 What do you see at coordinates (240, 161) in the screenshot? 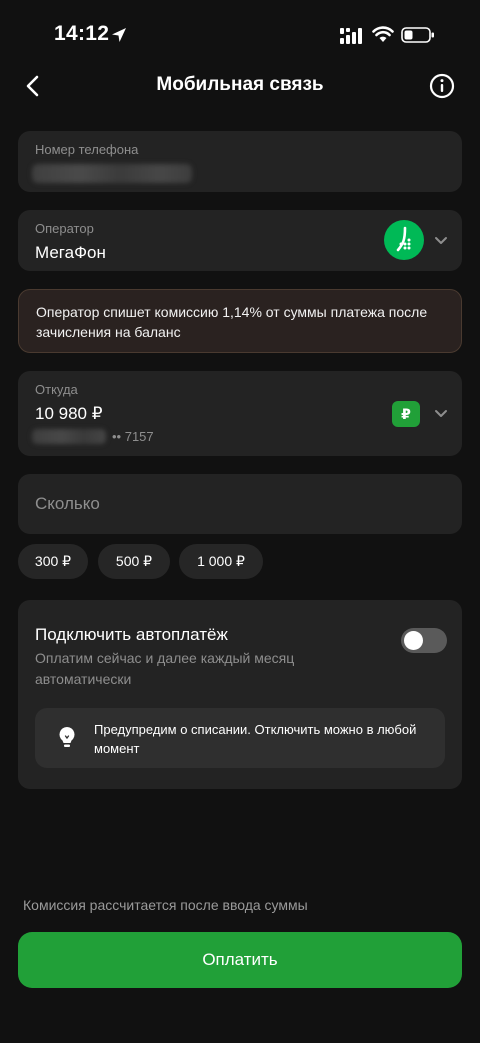
I see `phone-number-field: Номер телефона` at bounding box center [240, 161].